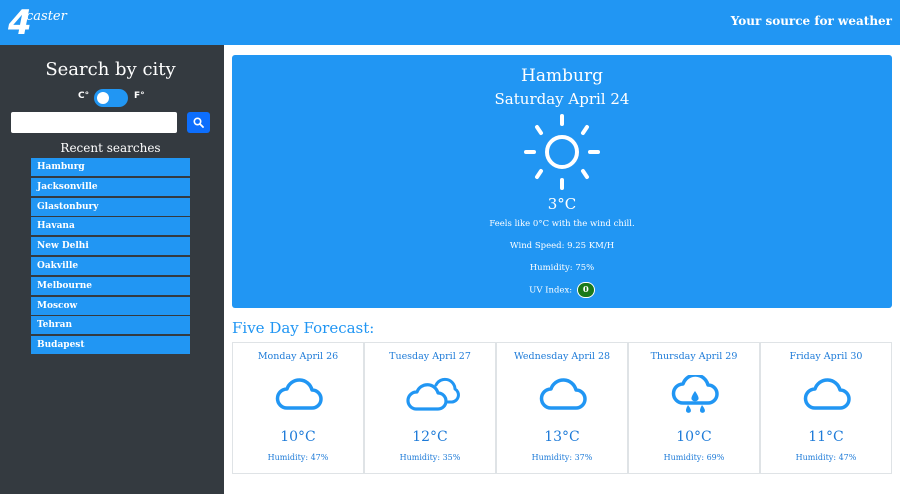 This screenshot has height=494, width=900. What do you see at coordinates (430, 437) in the screenshot?
I see `forecast-temperature: 12°C` at bounding box center [430, 437].